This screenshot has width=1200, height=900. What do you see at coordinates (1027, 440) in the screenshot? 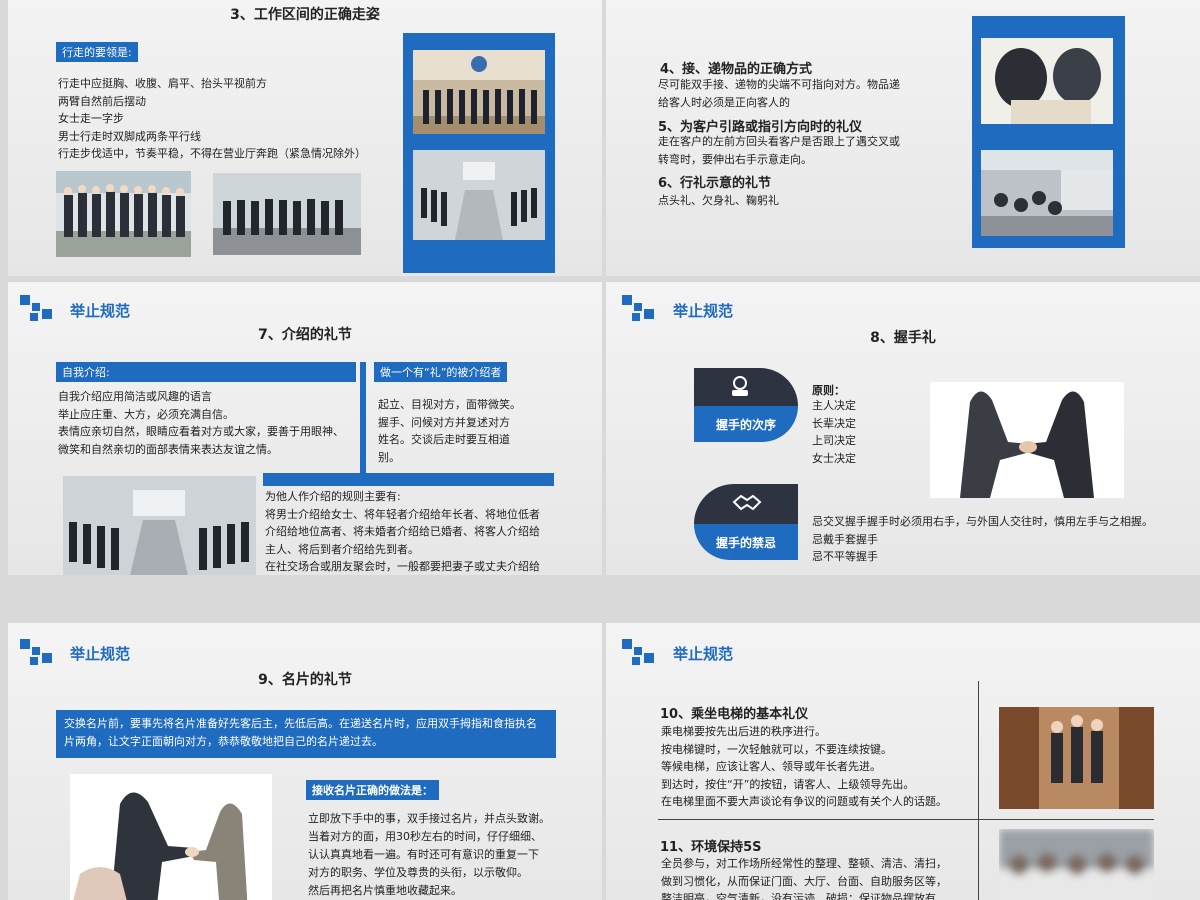
I see `handshake-photo` at bounding box center [1027, 440].